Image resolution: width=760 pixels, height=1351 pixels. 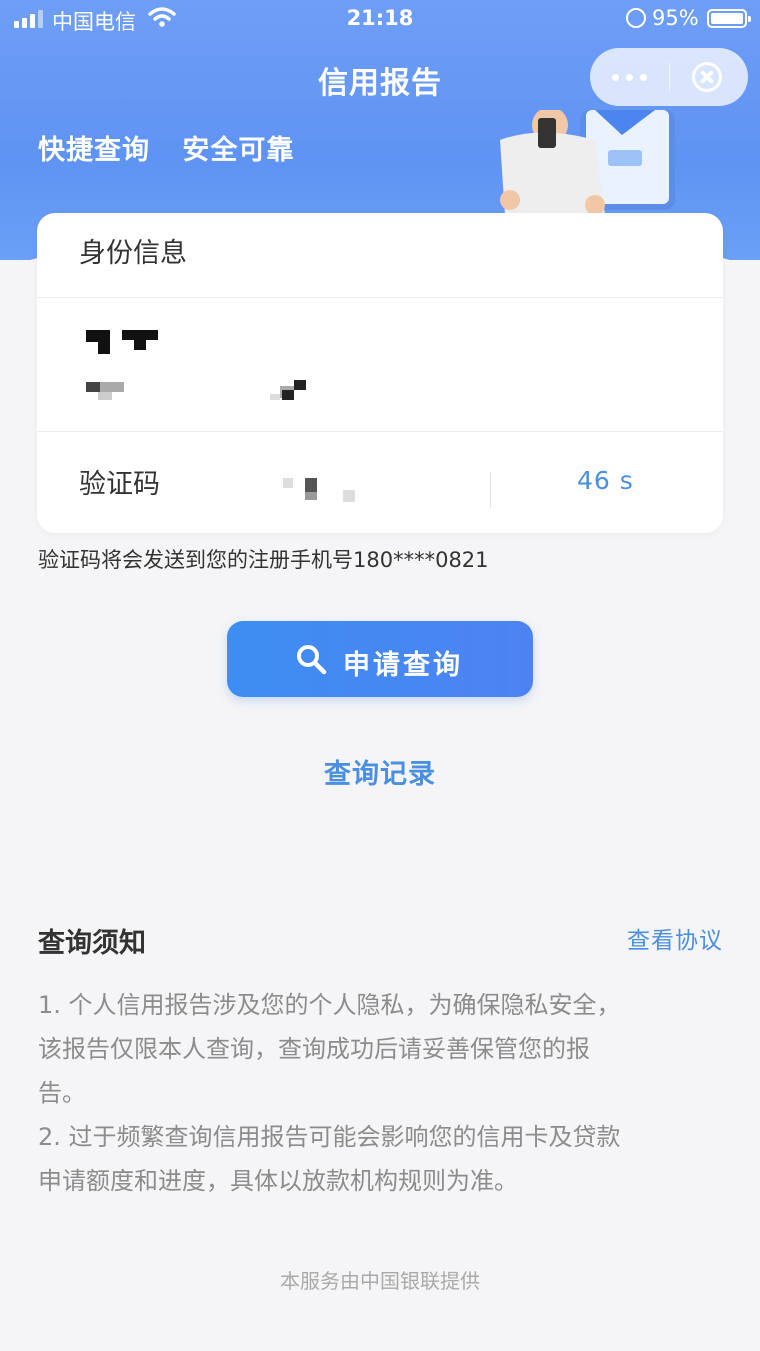 I want to click on search-icon, so click(x=312, y=660).